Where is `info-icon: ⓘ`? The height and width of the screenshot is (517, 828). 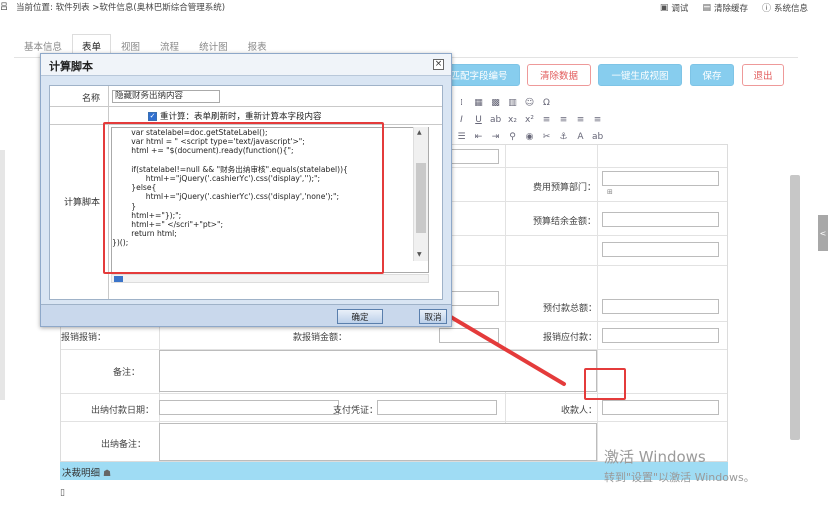 info-icon: ⓘ is located at coordinates (766, 9).